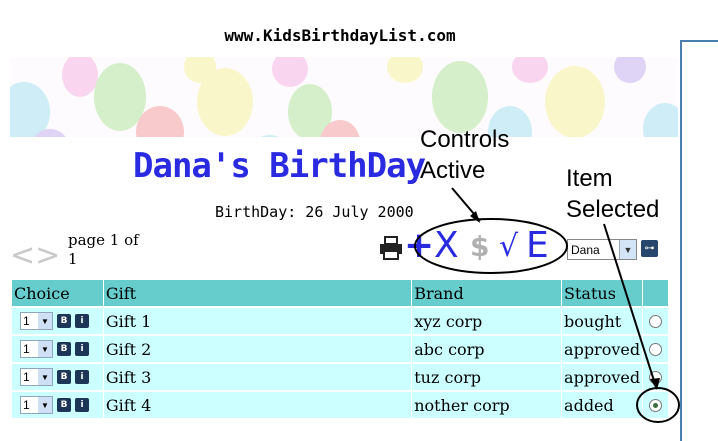 The image size is (718, 441). What do you see at coordinates (73, 259) in the screenshot?
I see `page-indicator-line2: 1` at bounding box center [73, 259].